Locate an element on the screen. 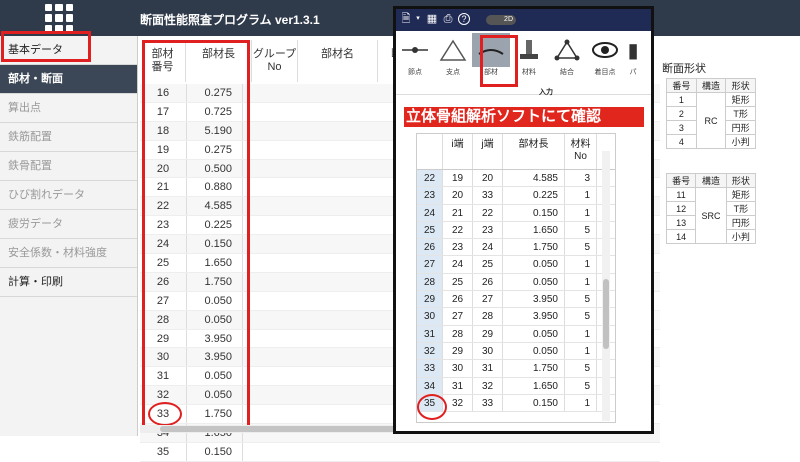 The image size is (800, 462). cell-i-end: 32 is located at coordinates (458, 403).